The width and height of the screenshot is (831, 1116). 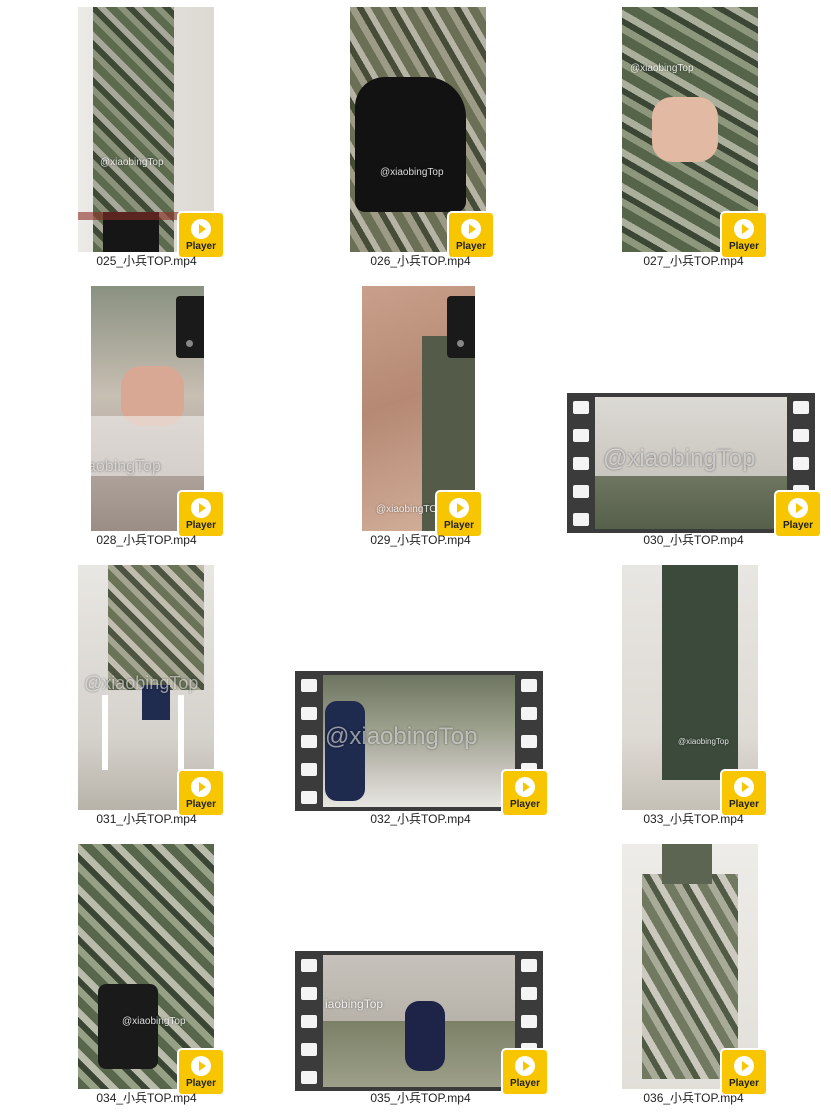 What do you see at coordinates (420, 818) in the screenshot?
I see `file-name: 032_小兵TOP.mp4` at bounding box center [420, 818].